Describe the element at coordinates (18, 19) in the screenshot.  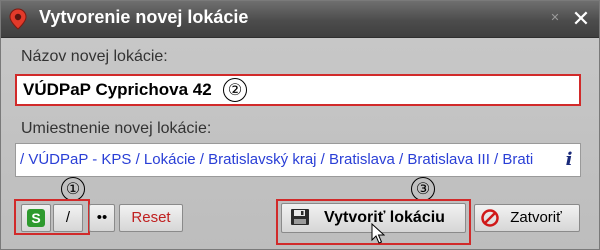
I see `location-pin-icon` at that location.